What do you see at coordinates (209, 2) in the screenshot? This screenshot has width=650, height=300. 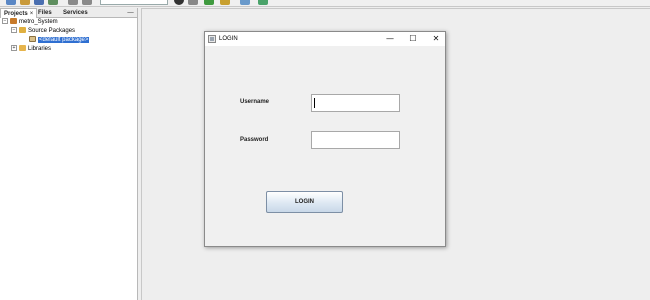 I see `run-icon` at bounding box center [209, 2].